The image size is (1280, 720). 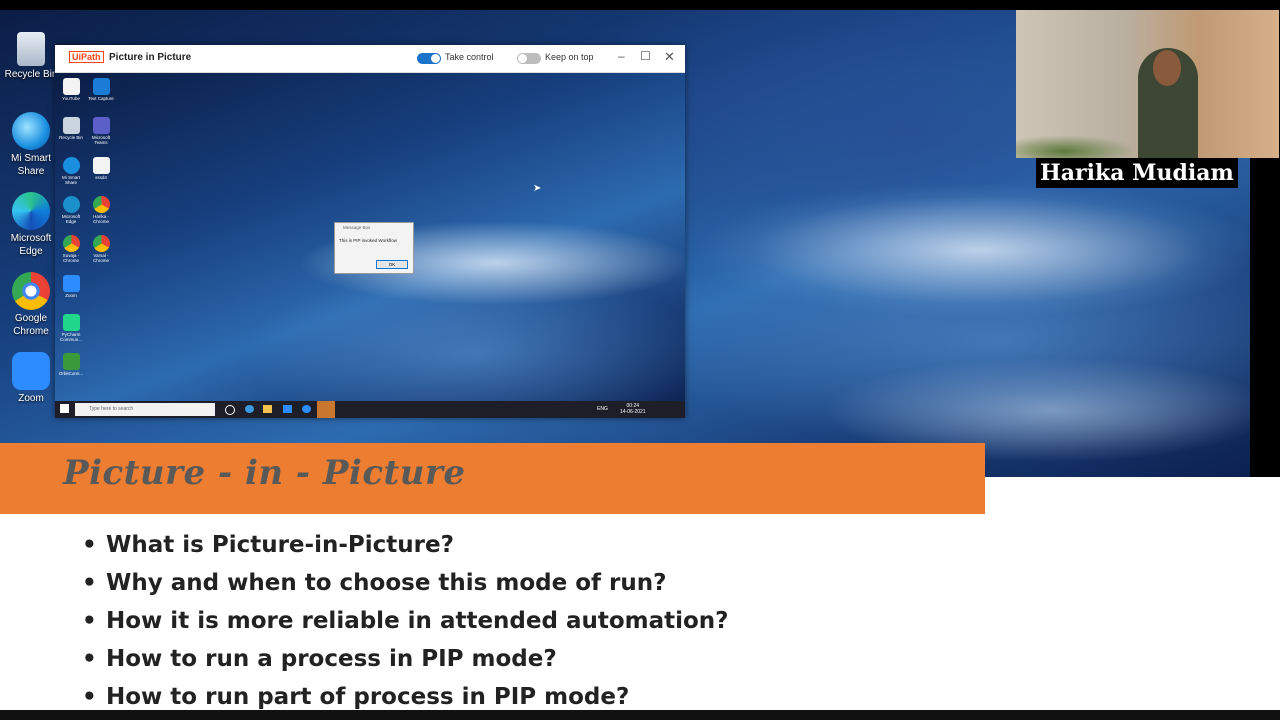 I want to click on desktop-icon-mi-smart-share: Mi Smart Share, so click(x=31, y=145).